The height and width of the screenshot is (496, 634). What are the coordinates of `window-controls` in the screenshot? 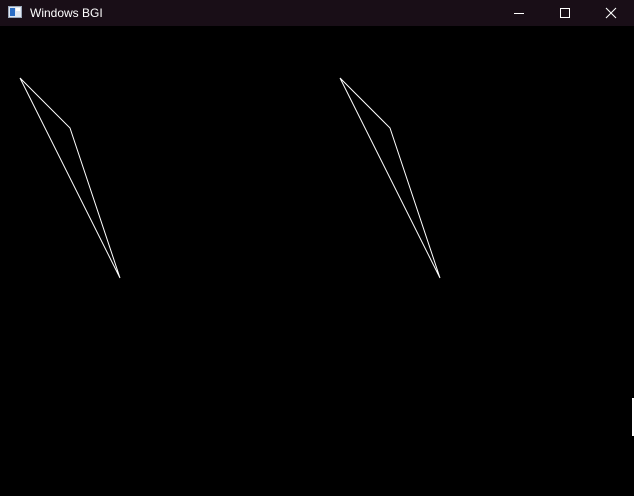 It's located at (565, 13).